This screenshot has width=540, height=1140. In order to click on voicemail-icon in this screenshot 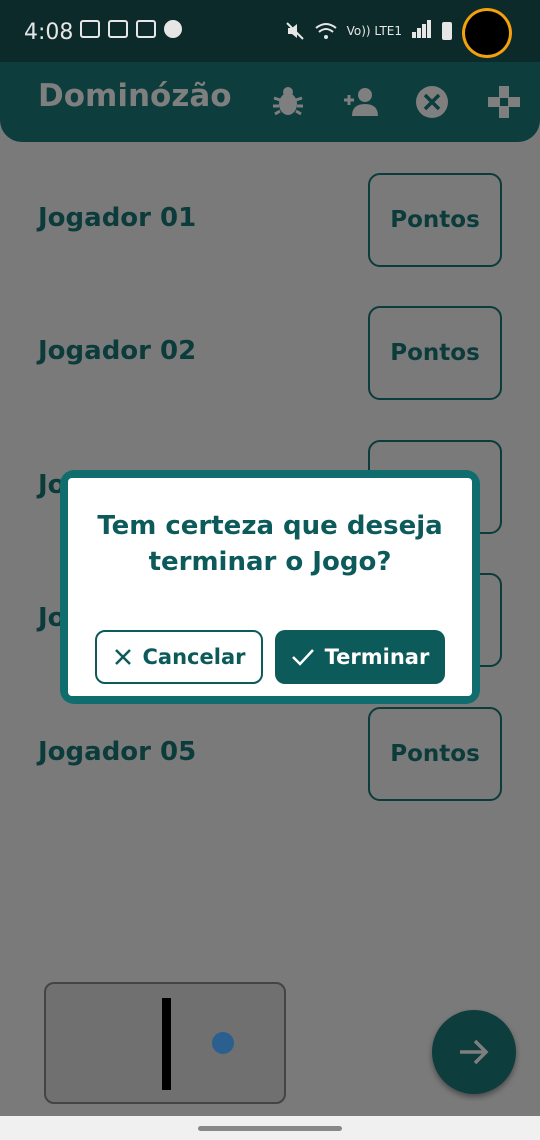, I will do `click(90, 29)`.